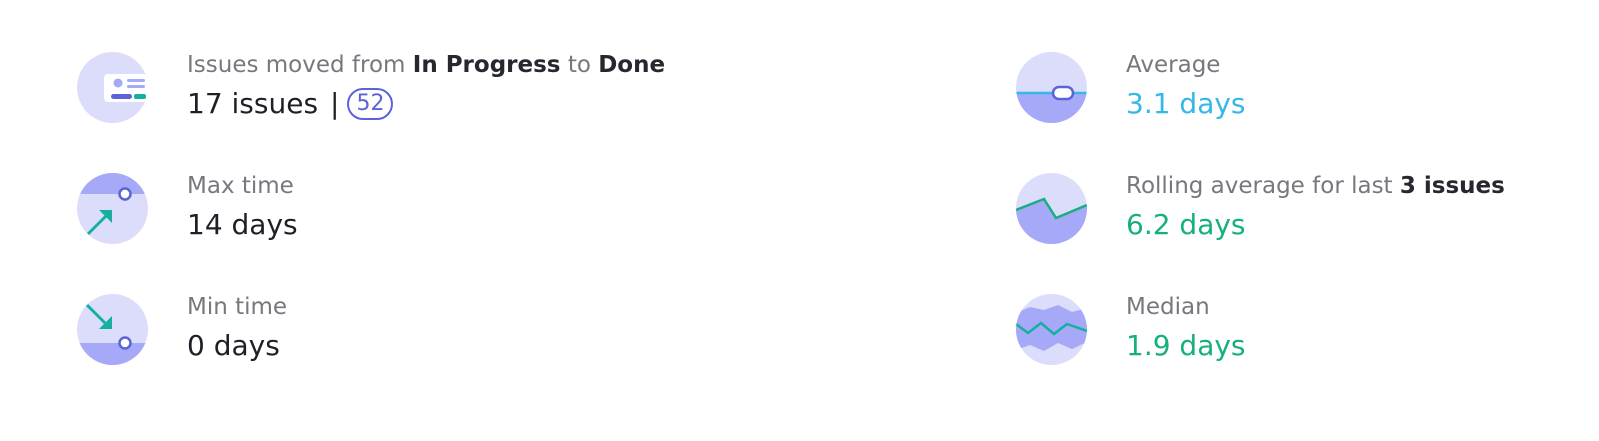 The height and width of the screenshot is (441, 1599). Describe the element at coordinates (426, 104) in the screenshot. I see `issues-count-value: 17 issues | 52` at that location.